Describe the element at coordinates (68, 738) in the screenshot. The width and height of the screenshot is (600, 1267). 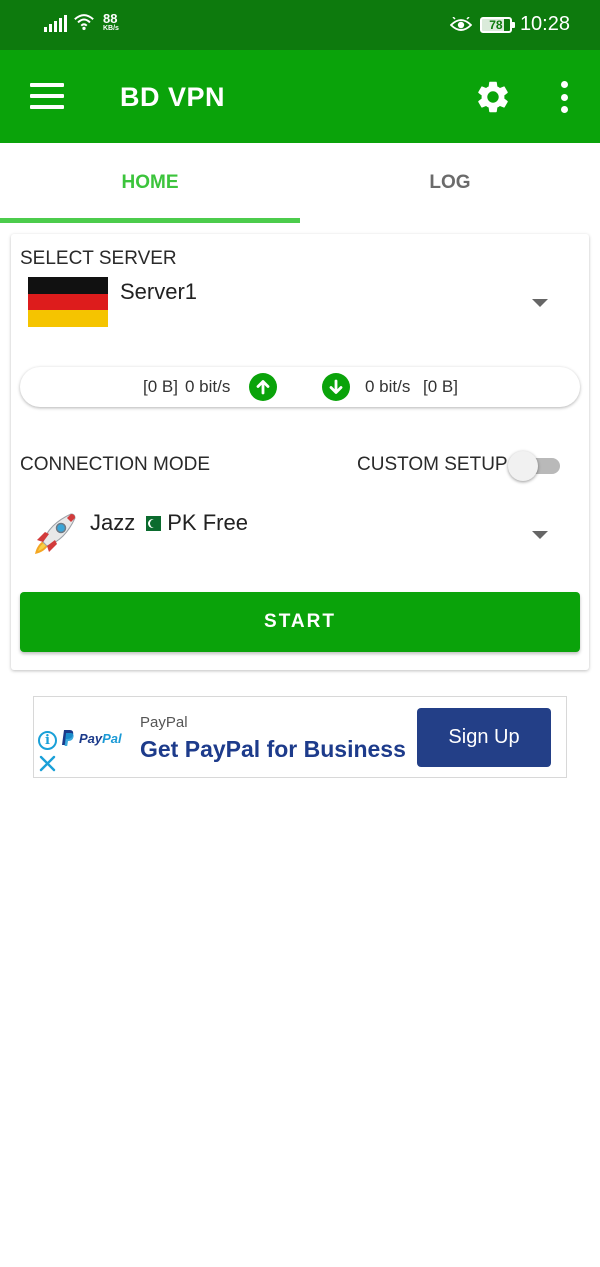
I see `paypal-mark-icon` at that location.